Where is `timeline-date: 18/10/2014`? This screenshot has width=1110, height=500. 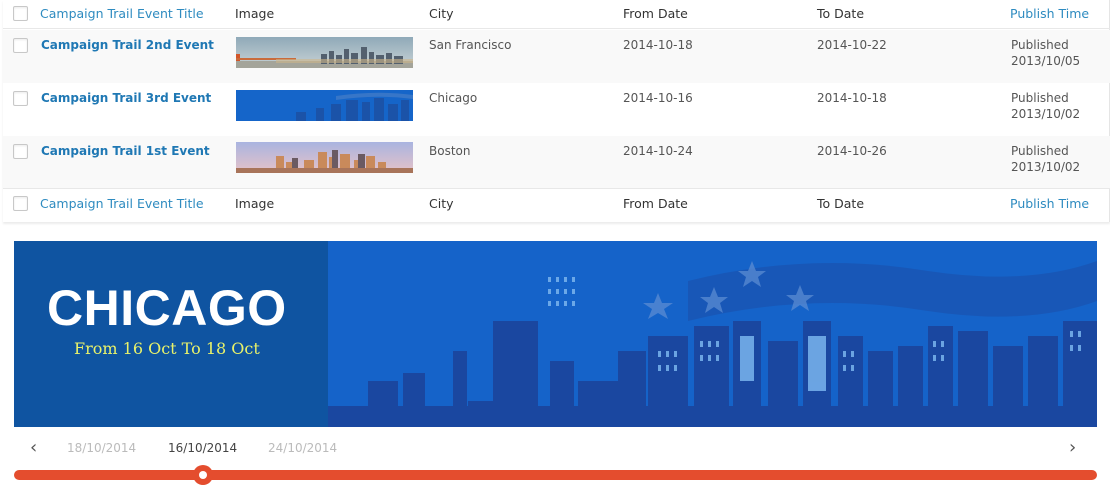
timeline-date: 18/10/2014 is located at coordinates (101, 448).